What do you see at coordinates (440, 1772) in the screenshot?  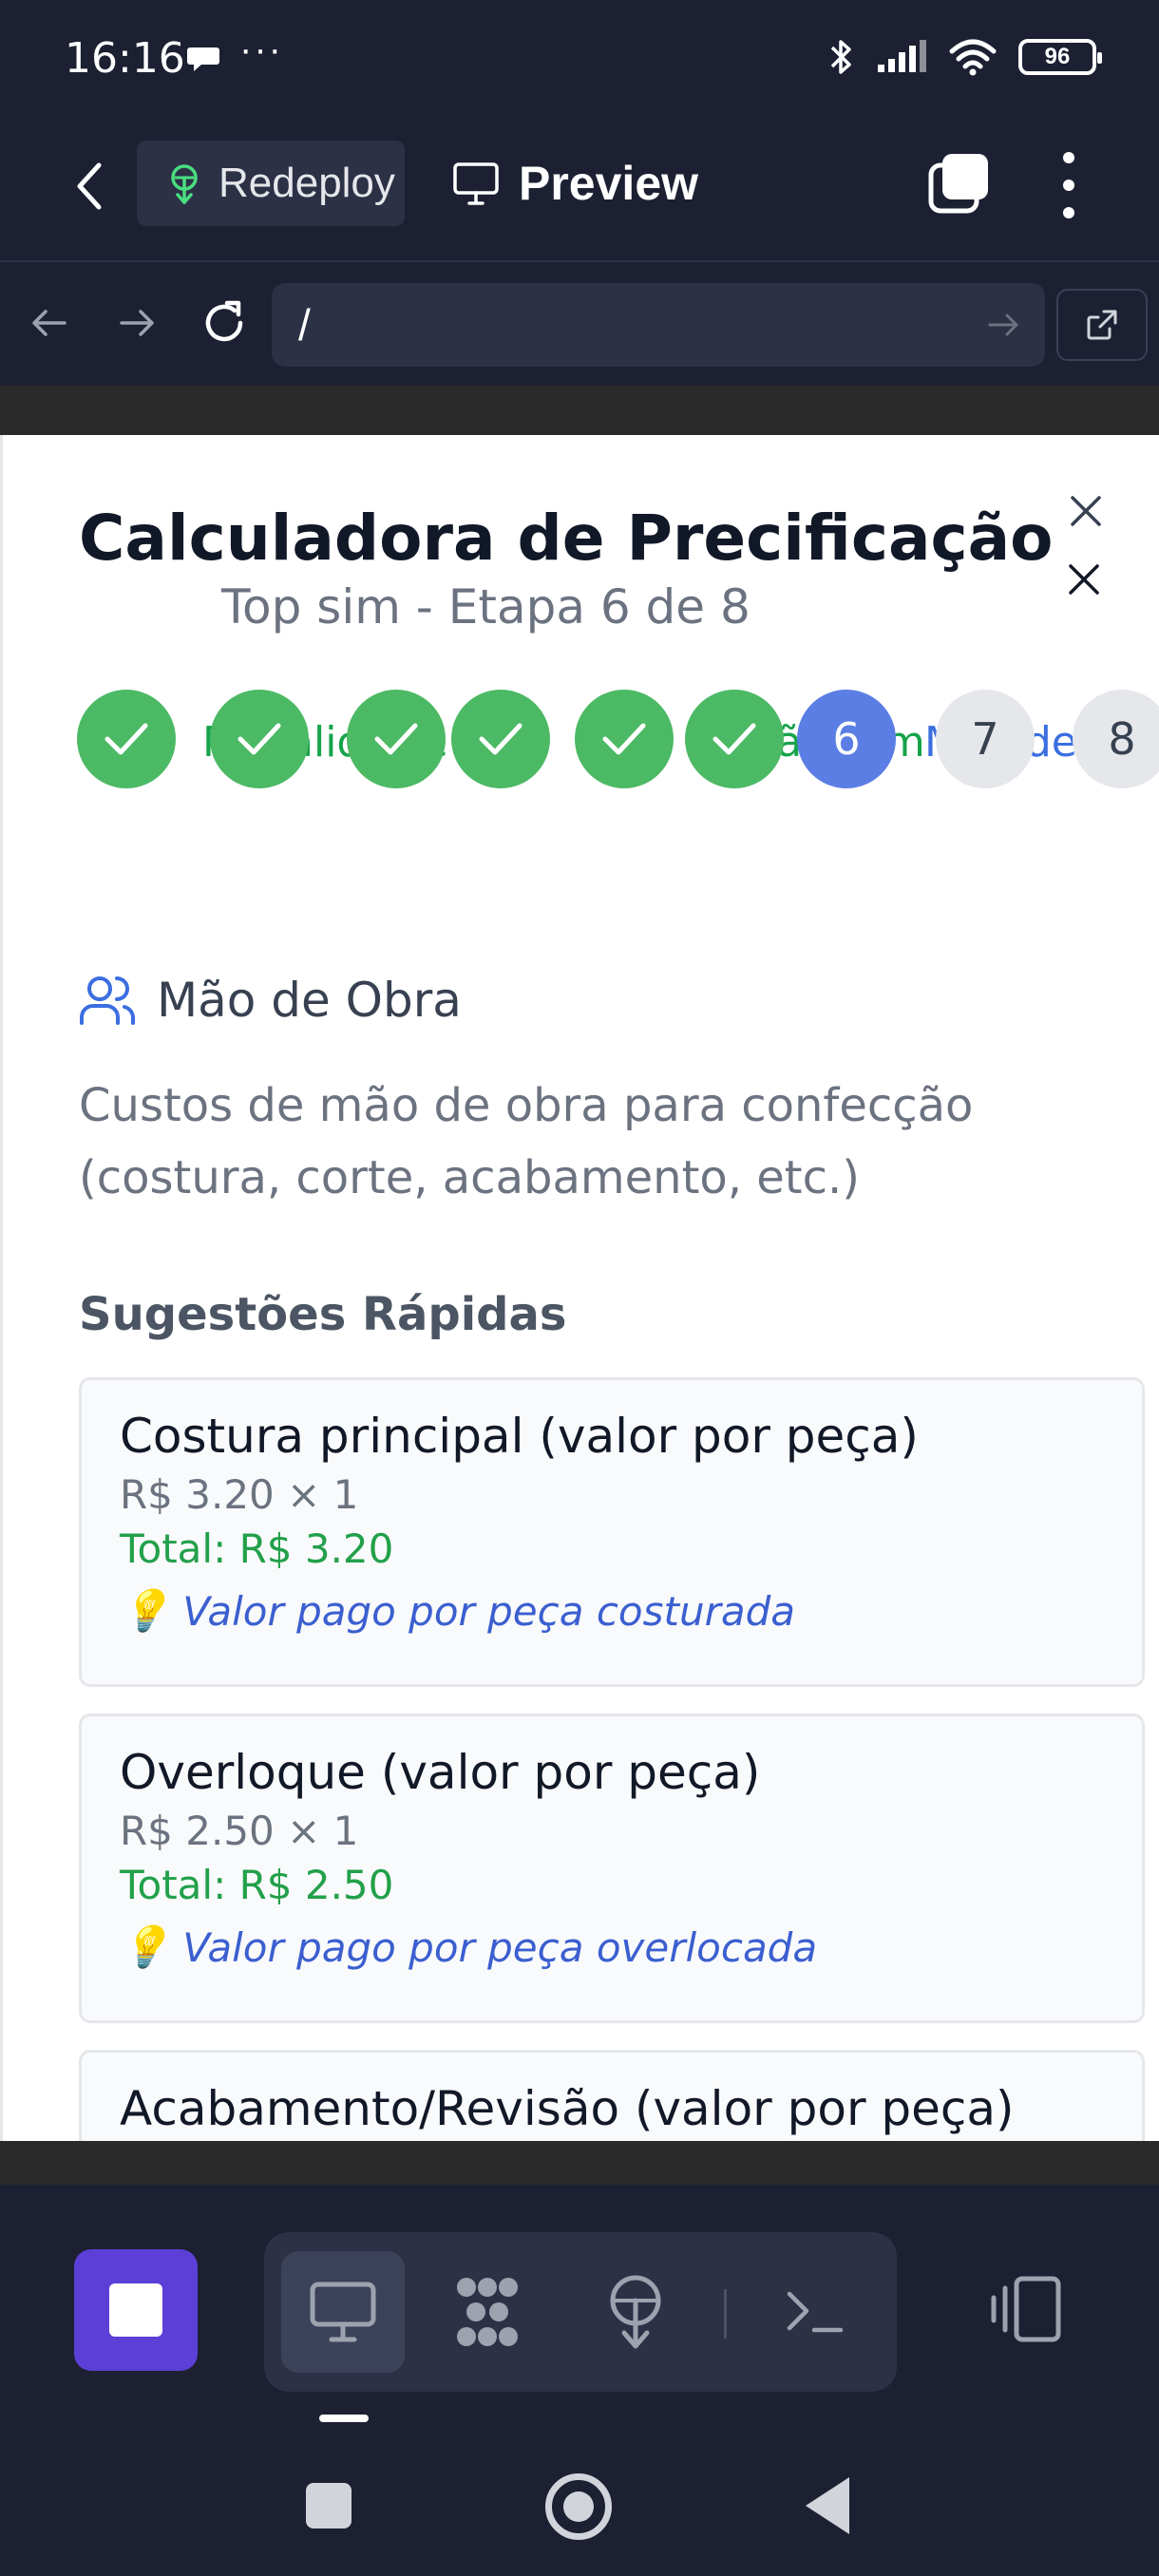 I see `suggestion-name: Overloque (valor por peça)` at bounding box center [440, 1772].